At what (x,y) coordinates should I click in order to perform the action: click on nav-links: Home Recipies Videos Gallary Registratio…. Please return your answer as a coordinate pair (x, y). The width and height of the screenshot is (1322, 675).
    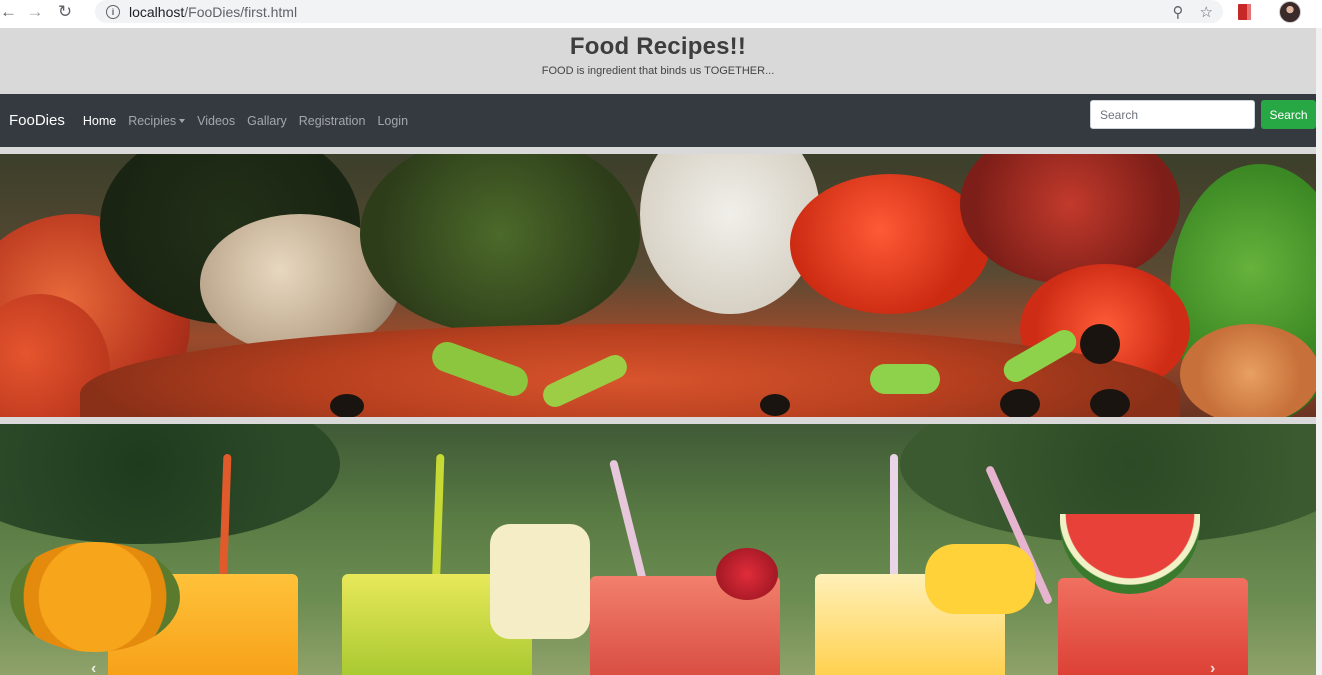
    Looking at the image, I should click on (251, 121).